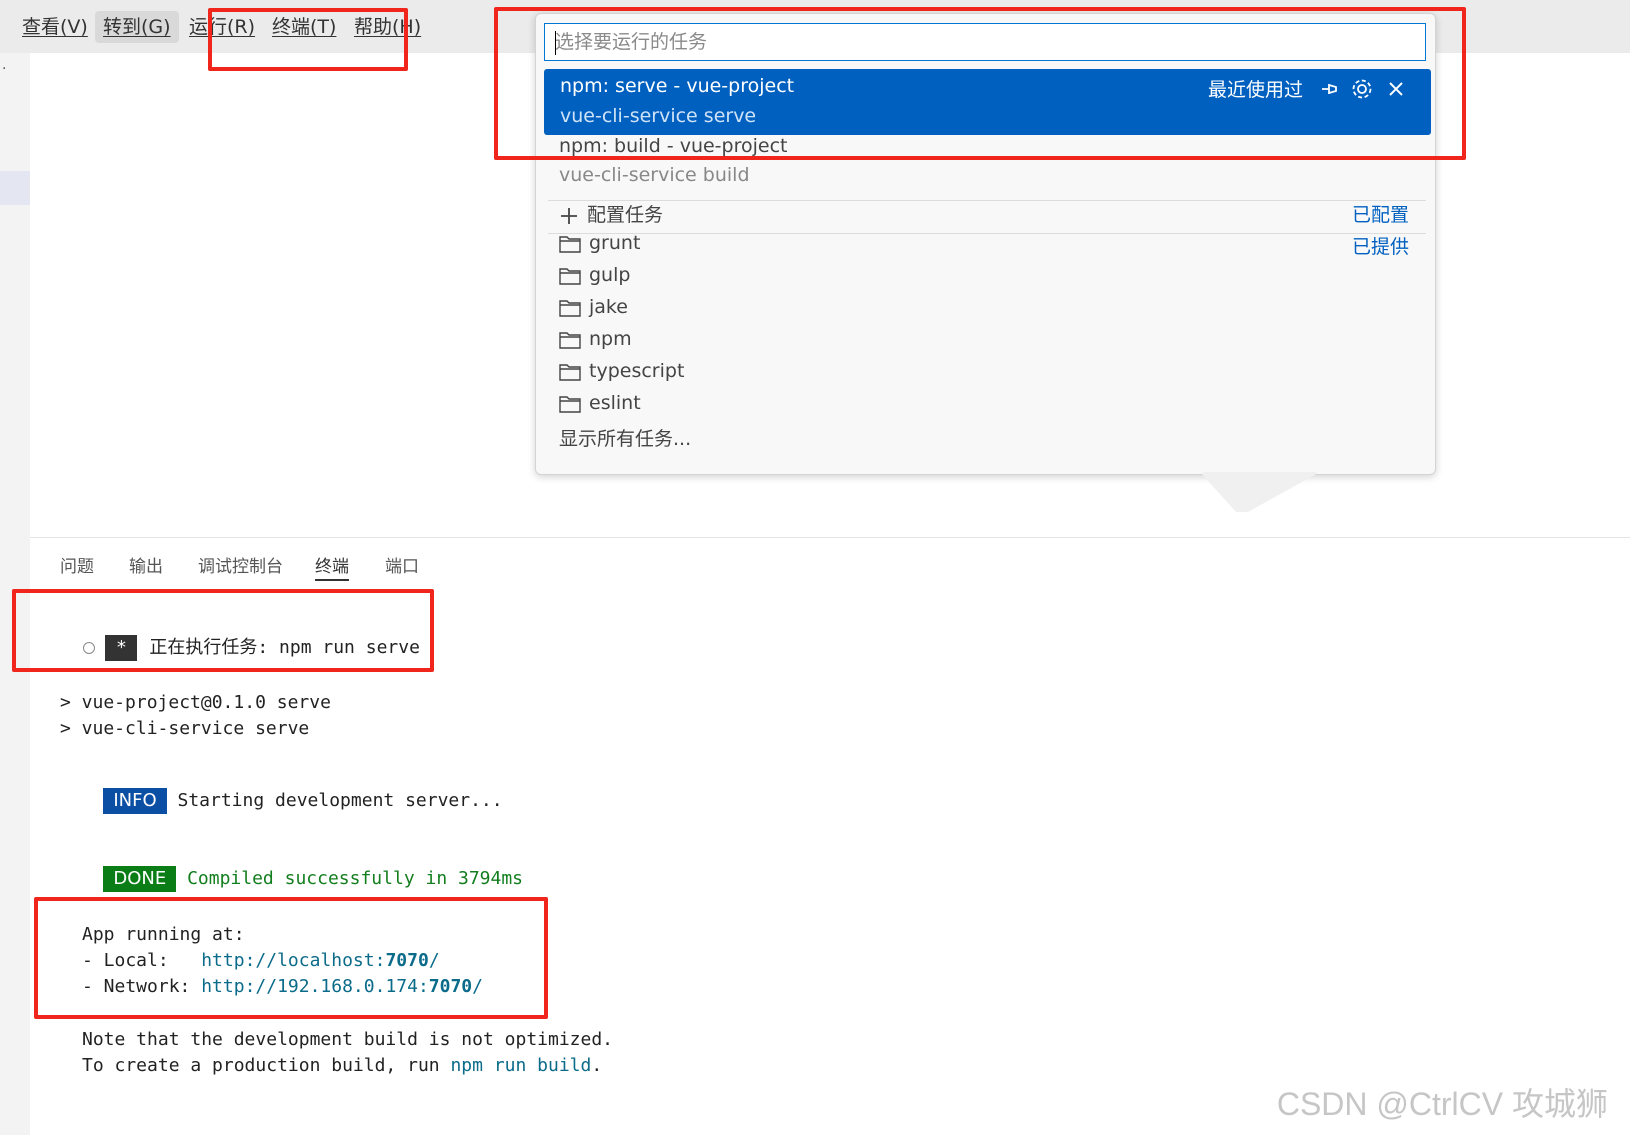 This screenshot has width=1630, height=1135. I want to click on strip-selection, so click(15, 188).